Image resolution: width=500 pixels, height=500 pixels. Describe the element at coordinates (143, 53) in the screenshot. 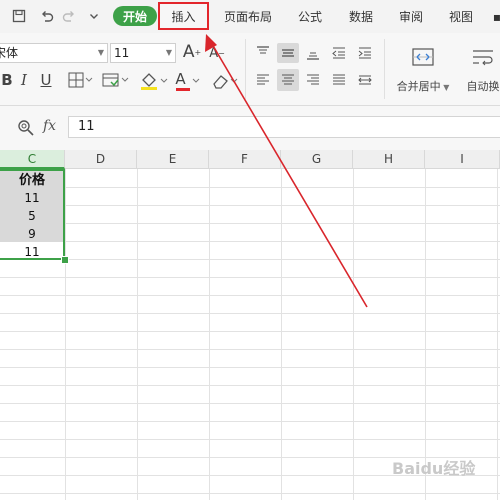

I see `font-size-select: 11 ▼` at that location.